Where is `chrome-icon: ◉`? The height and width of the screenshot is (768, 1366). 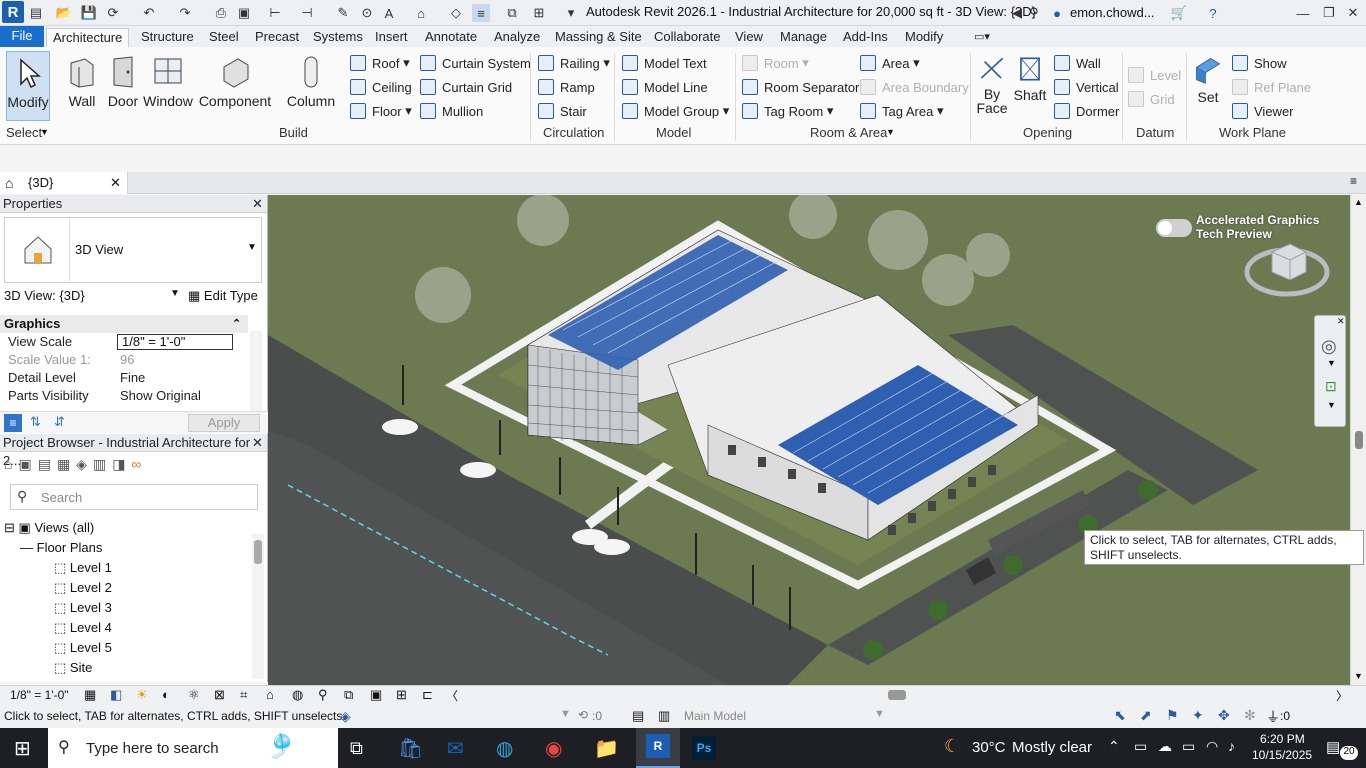 chrome-icon: ◉ is located at coordinates (553, 748).